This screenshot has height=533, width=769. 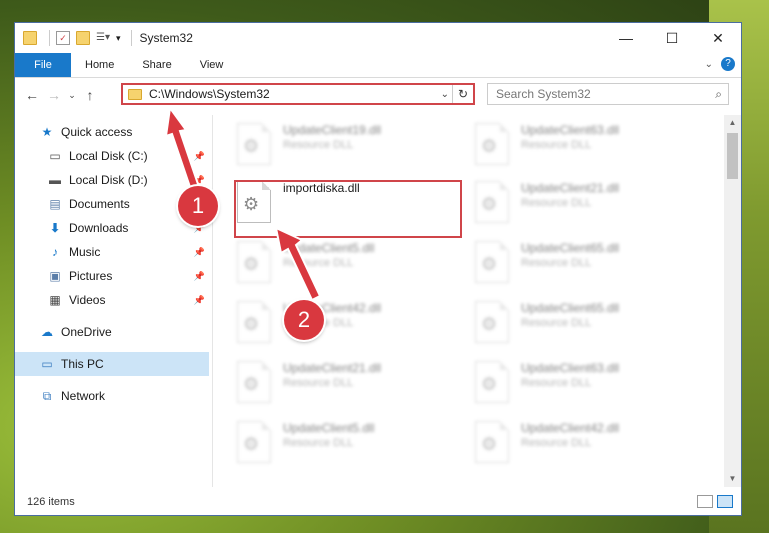 What do you see at coordinates (243, 203) in the screenshot?
I see `annotation-arrows` at bounding box center [243, 203].